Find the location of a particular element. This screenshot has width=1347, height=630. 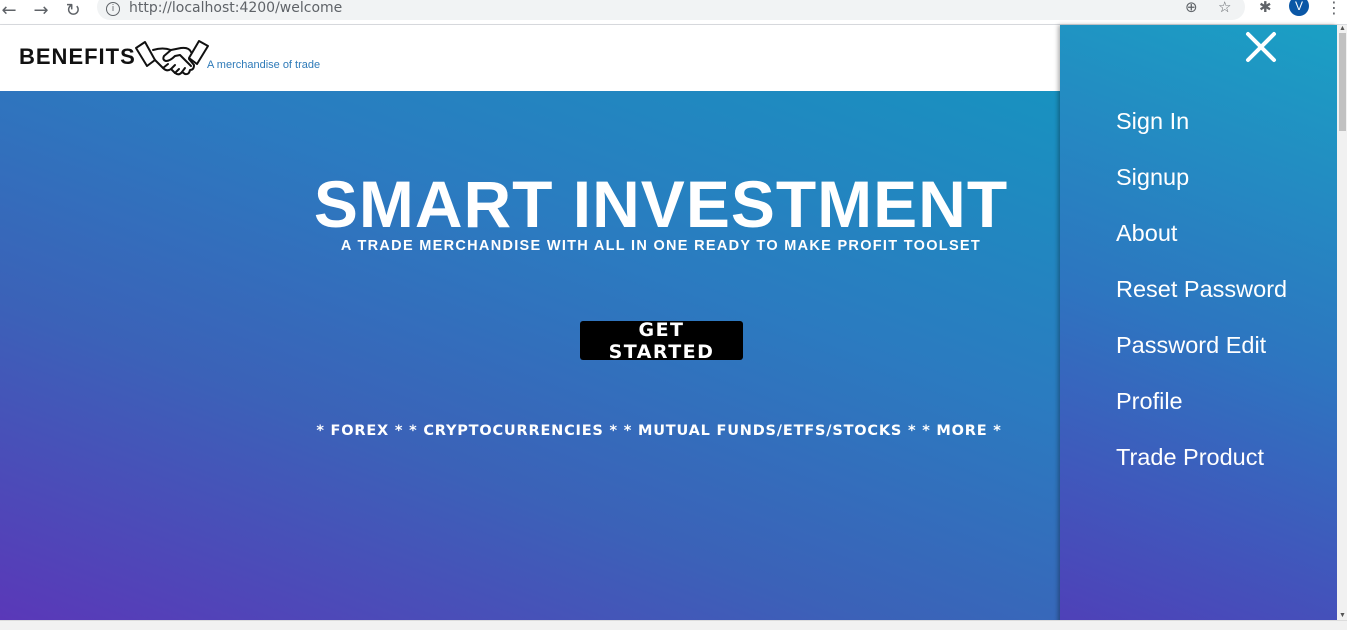

brand-name: BENEFITS is located at coordinates (77, 57).